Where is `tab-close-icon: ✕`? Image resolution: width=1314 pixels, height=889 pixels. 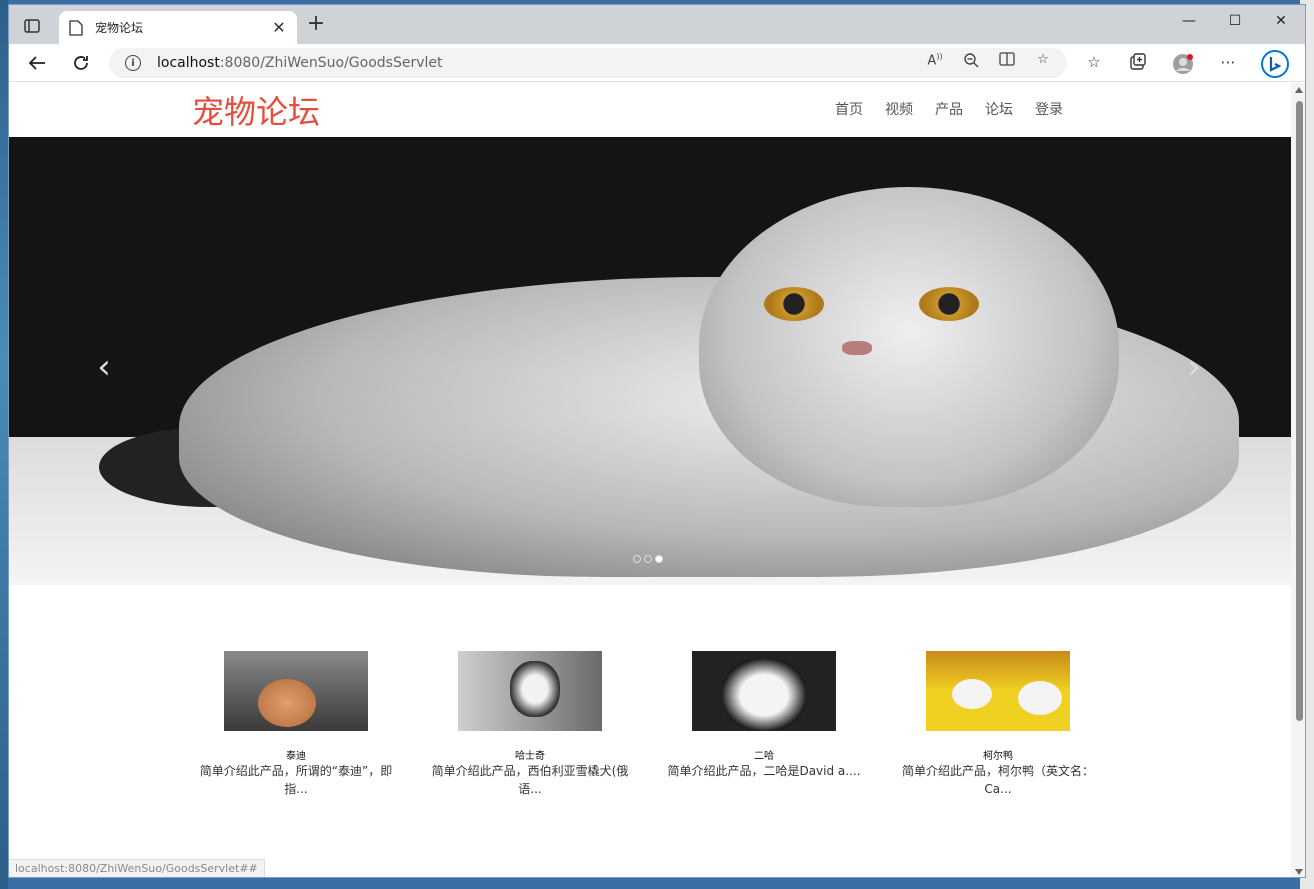
tab-close-icon: ✕ is located at coordinates (279, 27).